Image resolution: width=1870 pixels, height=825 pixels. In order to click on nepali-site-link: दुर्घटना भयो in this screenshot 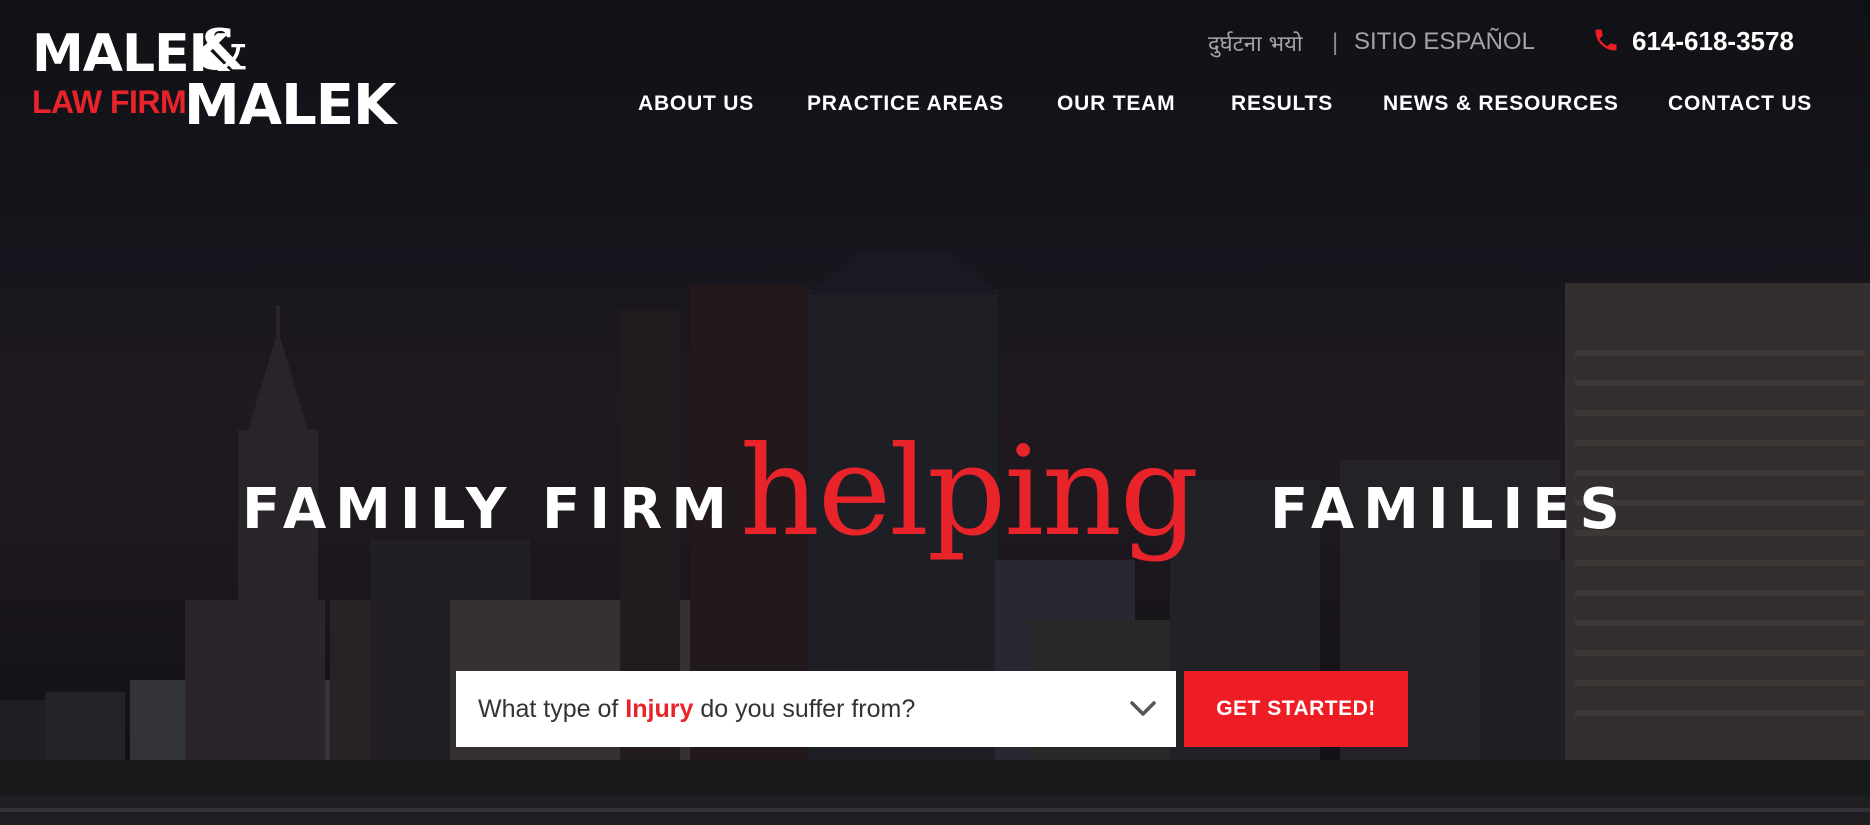, I will do `click(1255, 43)`.